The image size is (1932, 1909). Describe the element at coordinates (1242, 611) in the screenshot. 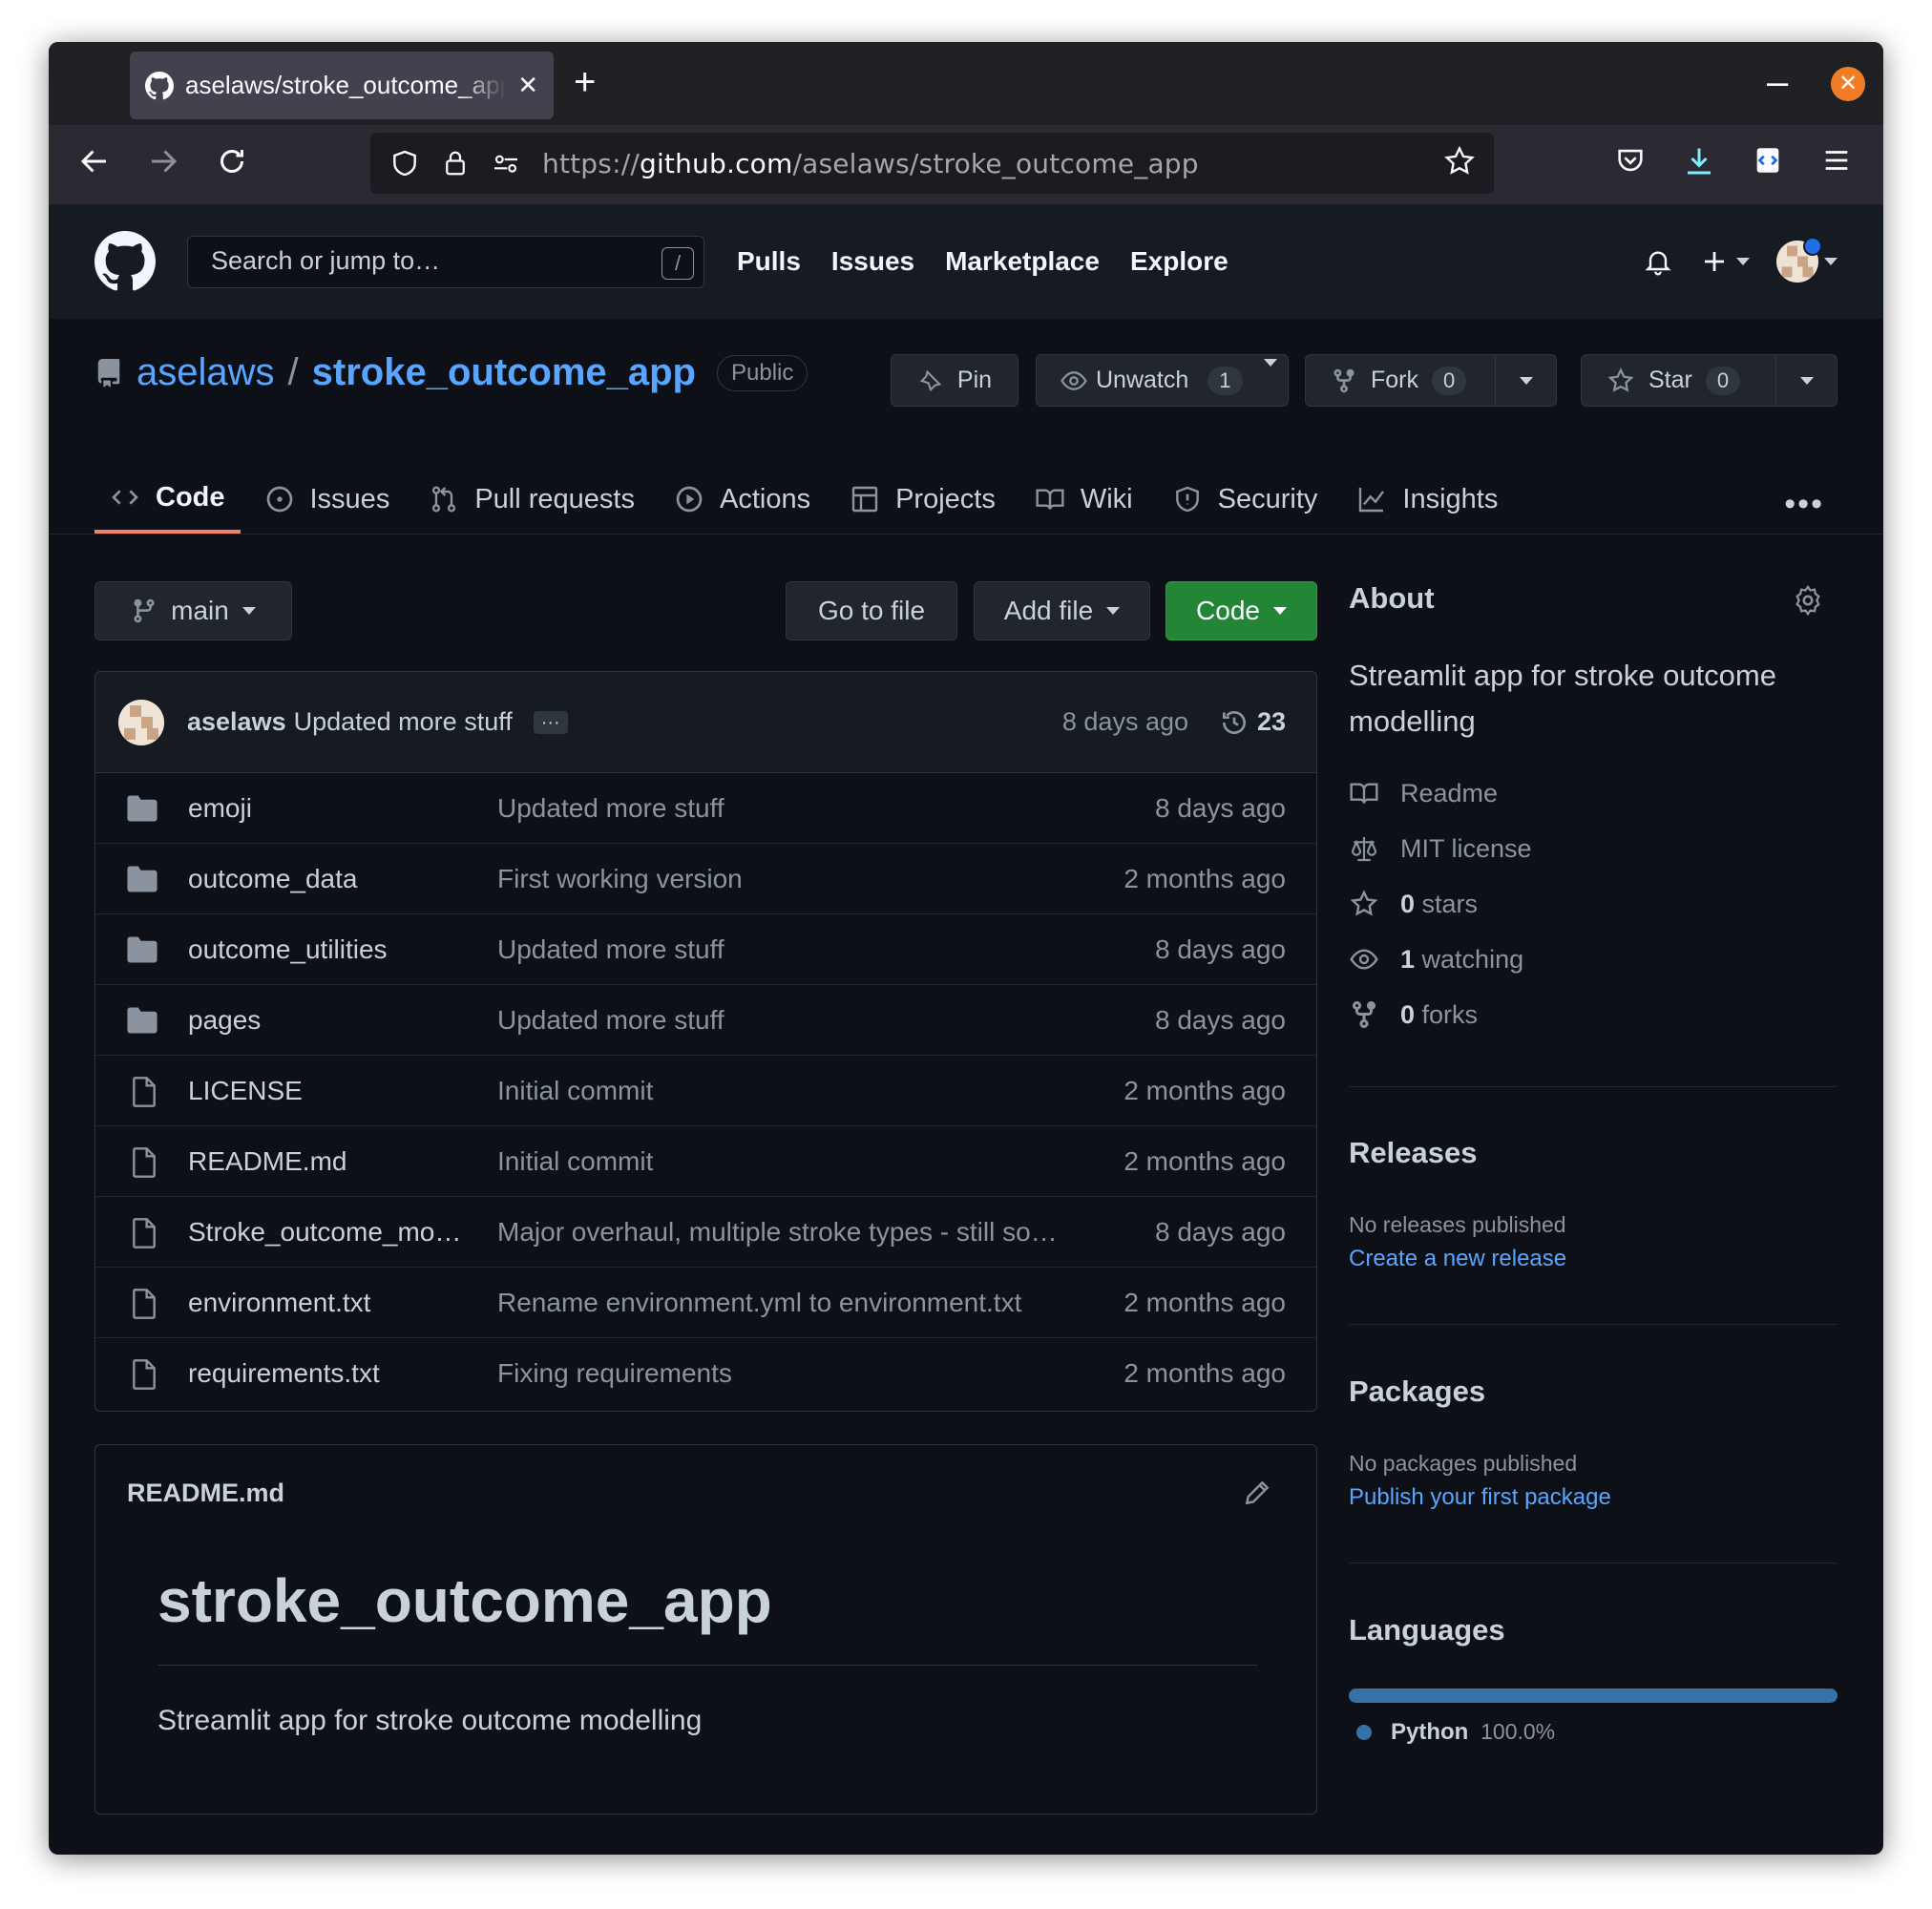

I see `code-button: Code` at that location.